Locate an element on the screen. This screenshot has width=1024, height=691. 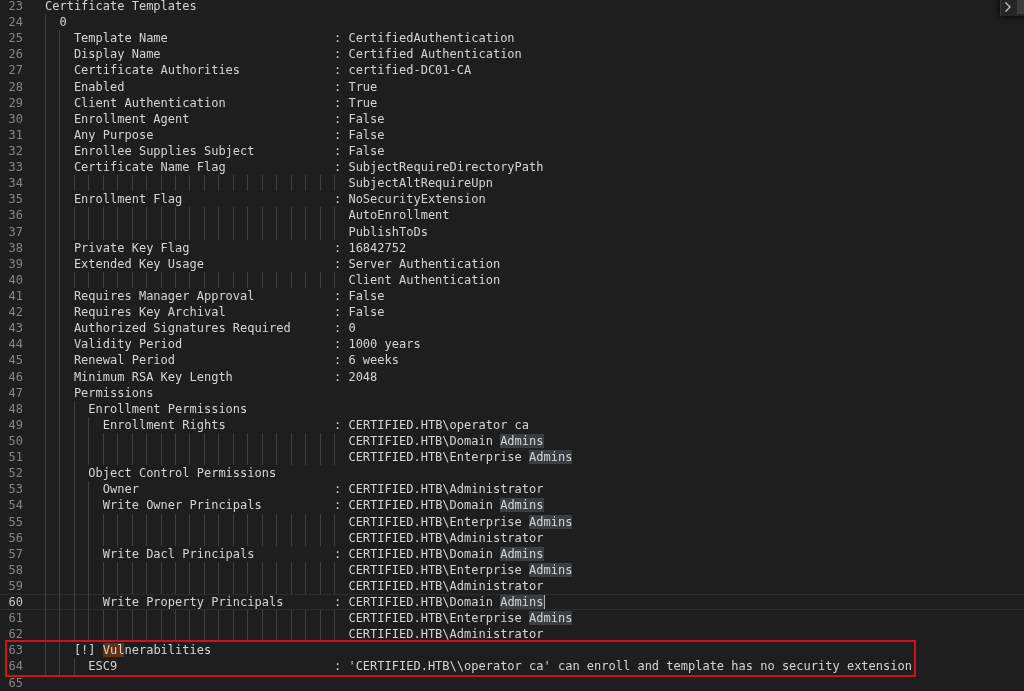
code-text: : 'CERTIFIED.HTB\\operator ca' can enroll and template has no security extension is located at coordinates (622, 666).